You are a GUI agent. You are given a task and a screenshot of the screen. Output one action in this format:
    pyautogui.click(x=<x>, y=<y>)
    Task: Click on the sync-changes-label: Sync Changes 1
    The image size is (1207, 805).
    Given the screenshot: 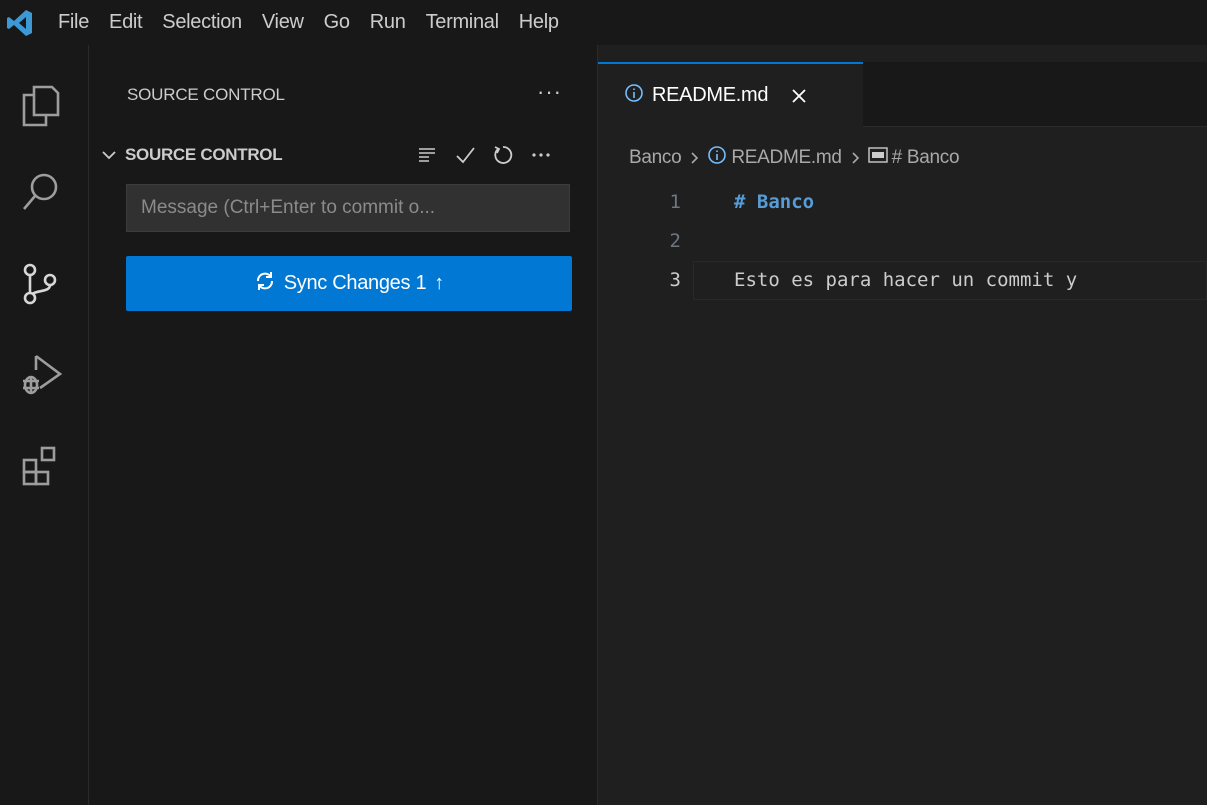 What is the action you would take?
    pyautogui.click(x=355, y=283)
    